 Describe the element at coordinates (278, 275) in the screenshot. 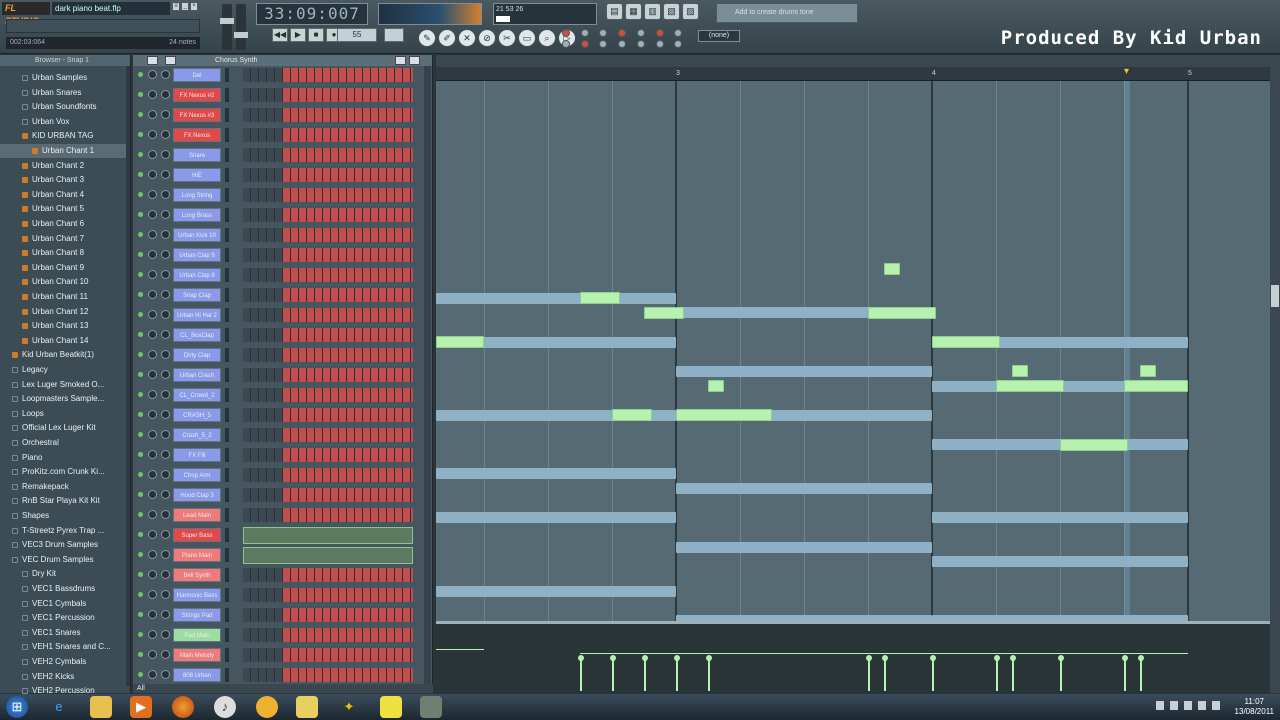

I see `channel-row: Urban Clap 8` at that location.